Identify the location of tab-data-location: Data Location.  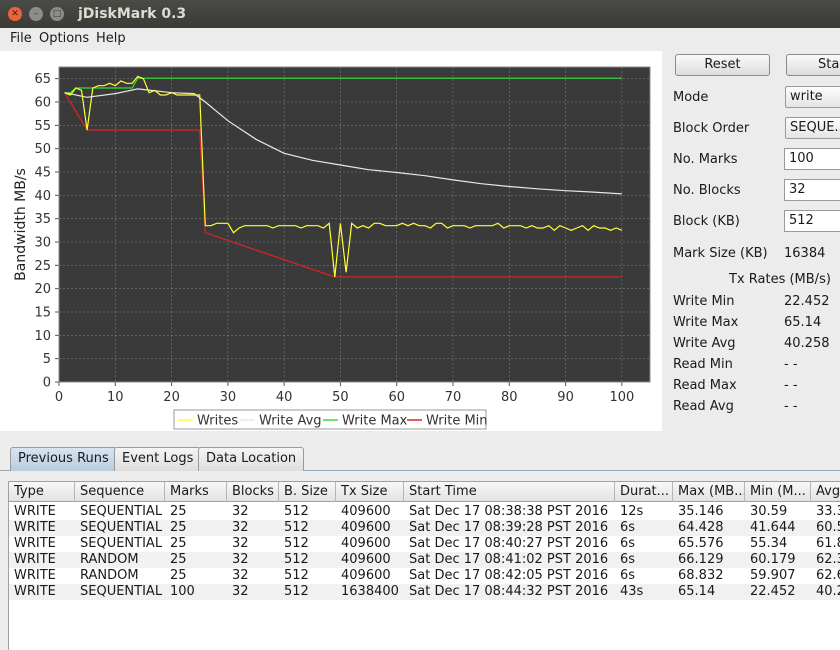
(251, 459).